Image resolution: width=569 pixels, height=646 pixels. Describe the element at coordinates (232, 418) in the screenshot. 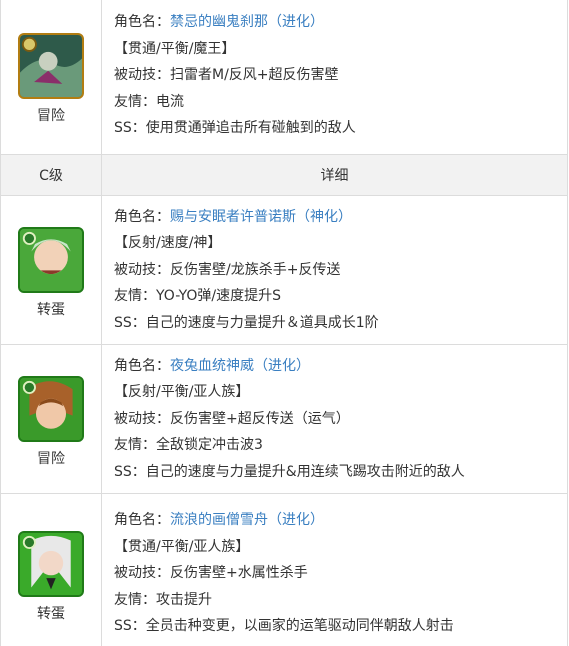

I see `character-ability: 被动技：反伤害壁+超反传送（运气）` at that location.